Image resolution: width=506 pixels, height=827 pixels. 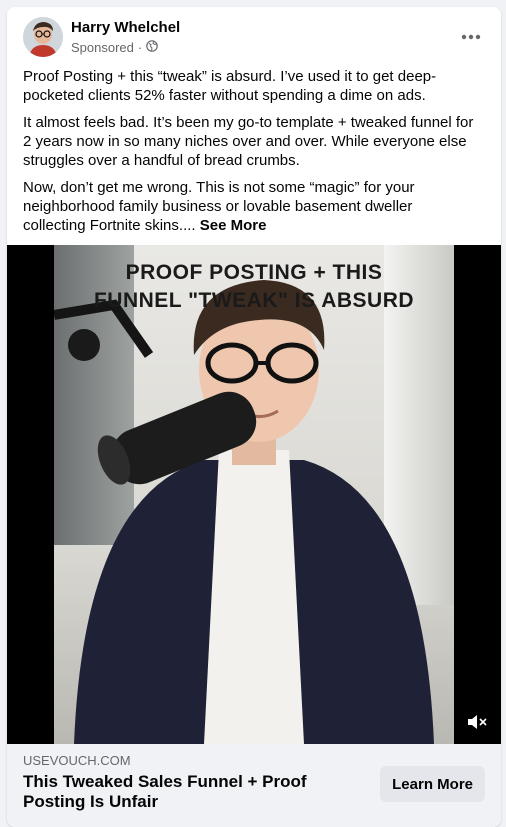 I want to click on muted-speaker-icon, so click(x=477, y=722).